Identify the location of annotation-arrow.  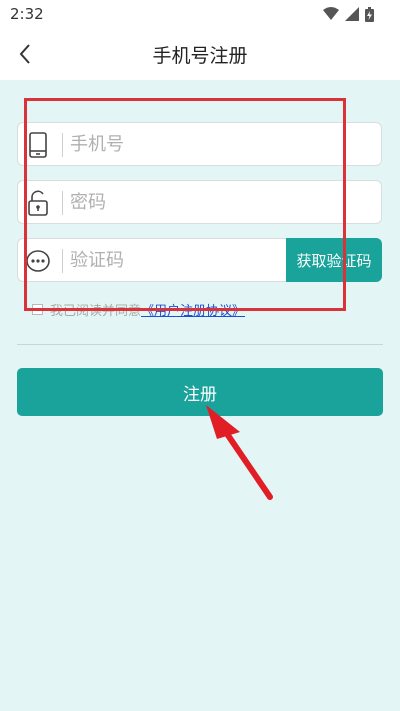
(239, 452).